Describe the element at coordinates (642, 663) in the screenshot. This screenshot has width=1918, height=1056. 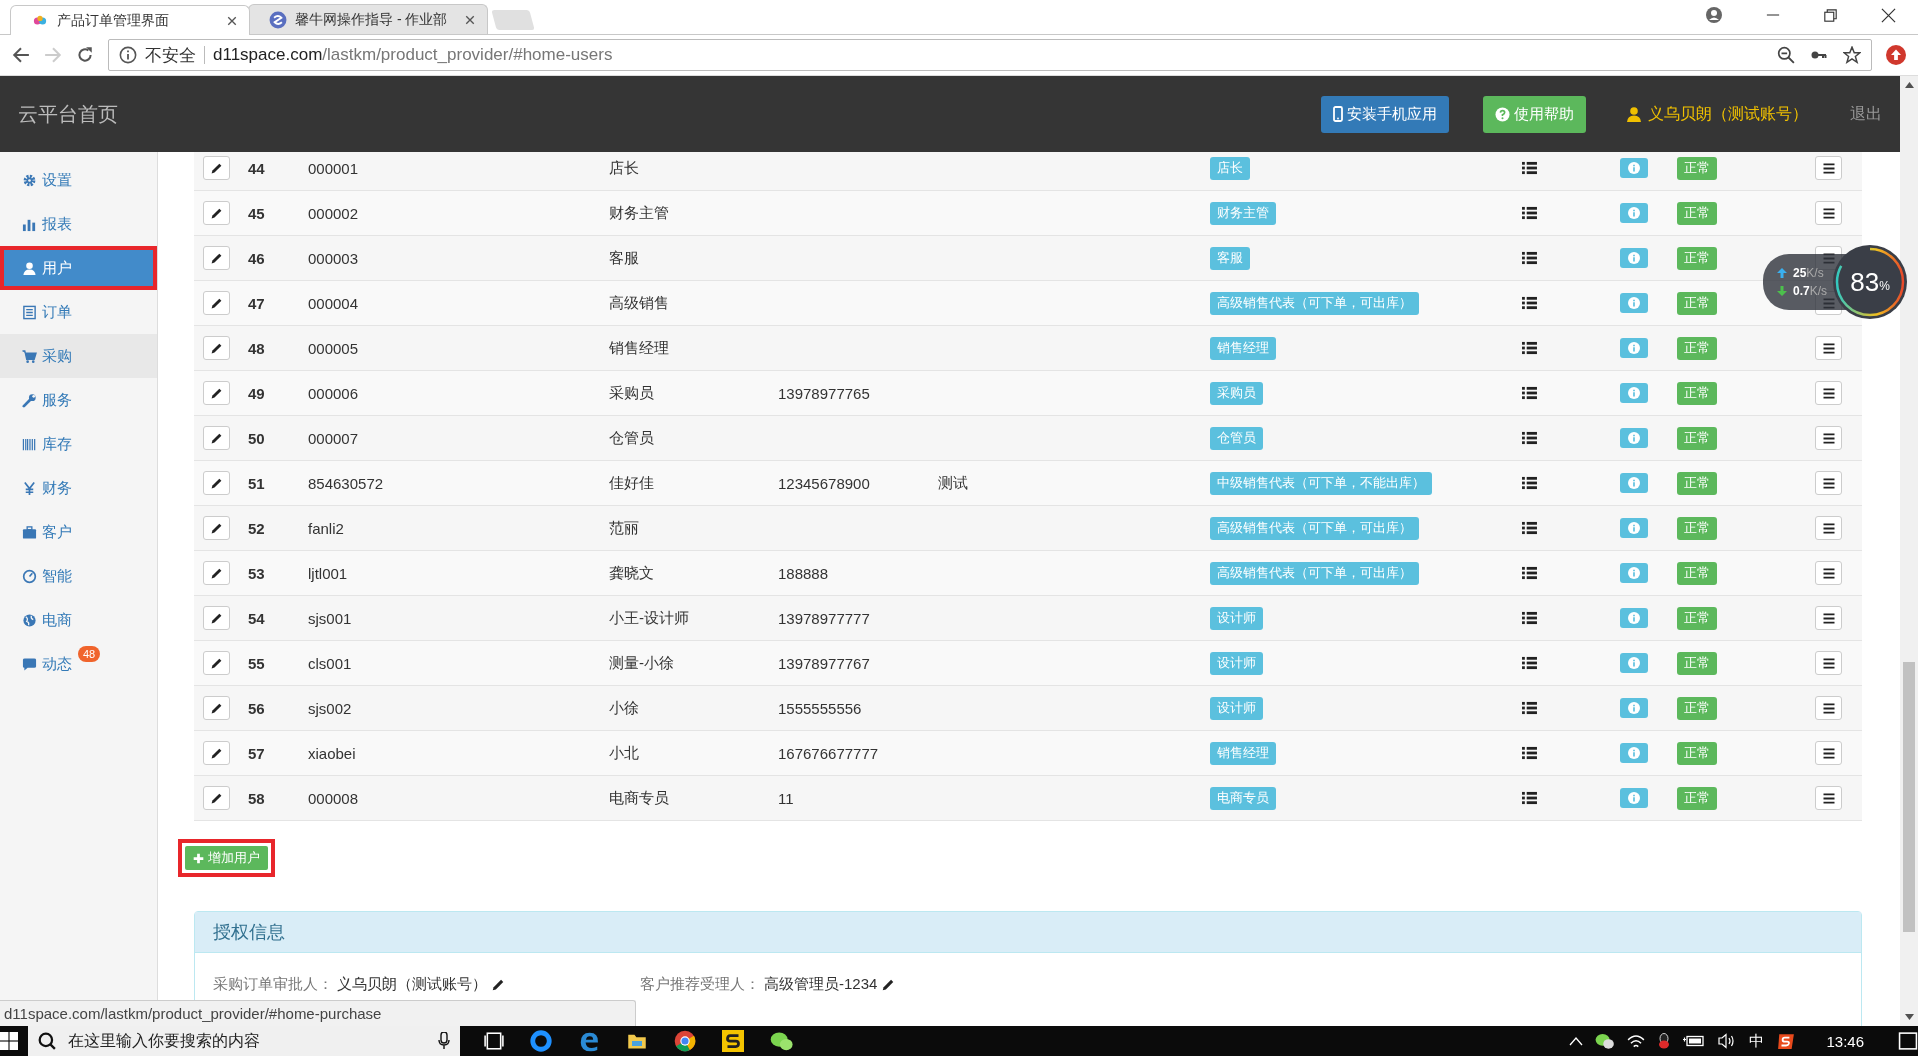
I see `name-cell-text: 测量-小徐` at that location.